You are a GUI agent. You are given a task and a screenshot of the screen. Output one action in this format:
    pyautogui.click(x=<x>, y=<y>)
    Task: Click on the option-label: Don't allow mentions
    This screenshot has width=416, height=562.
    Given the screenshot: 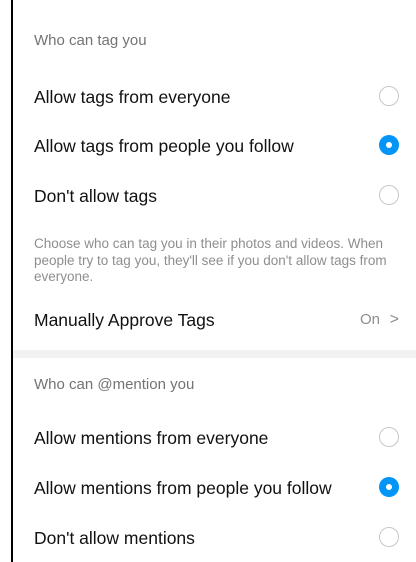 What is the action you would take?
    pyautogui.click(x=114, y=538)
    